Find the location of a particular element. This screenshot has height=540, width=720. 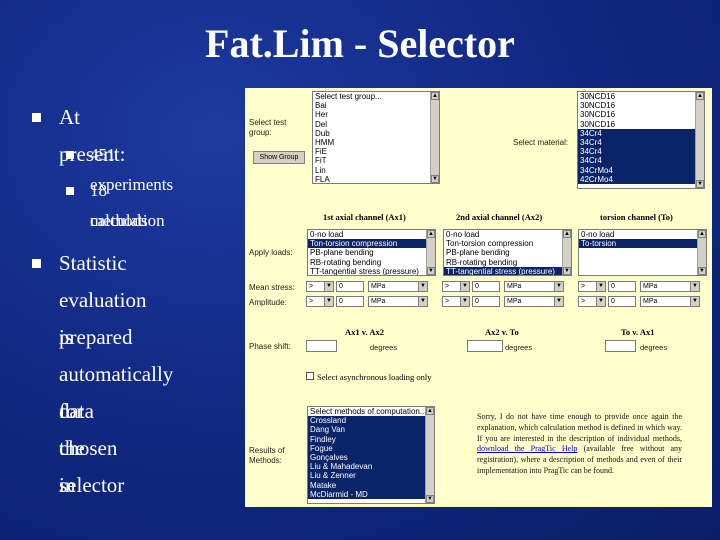

list-option: Lin is located at coordinates (376, 170).